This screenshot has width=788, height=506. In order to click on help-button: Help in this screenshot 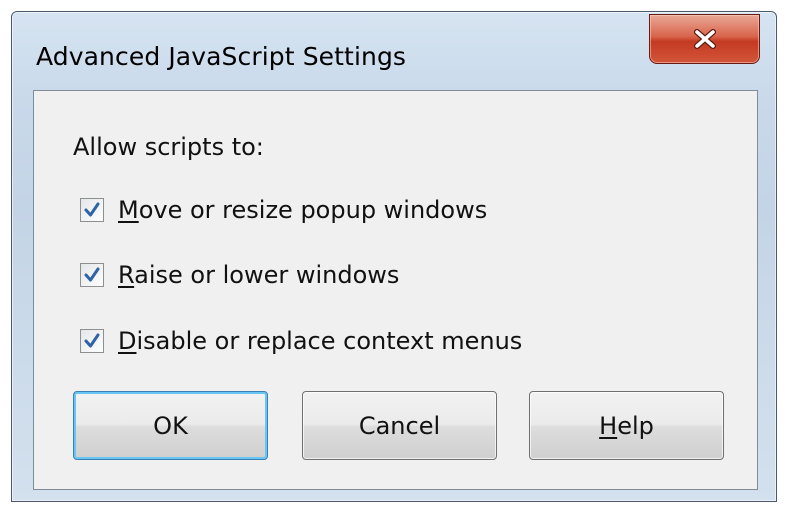, I will do `click(626, 425)`.